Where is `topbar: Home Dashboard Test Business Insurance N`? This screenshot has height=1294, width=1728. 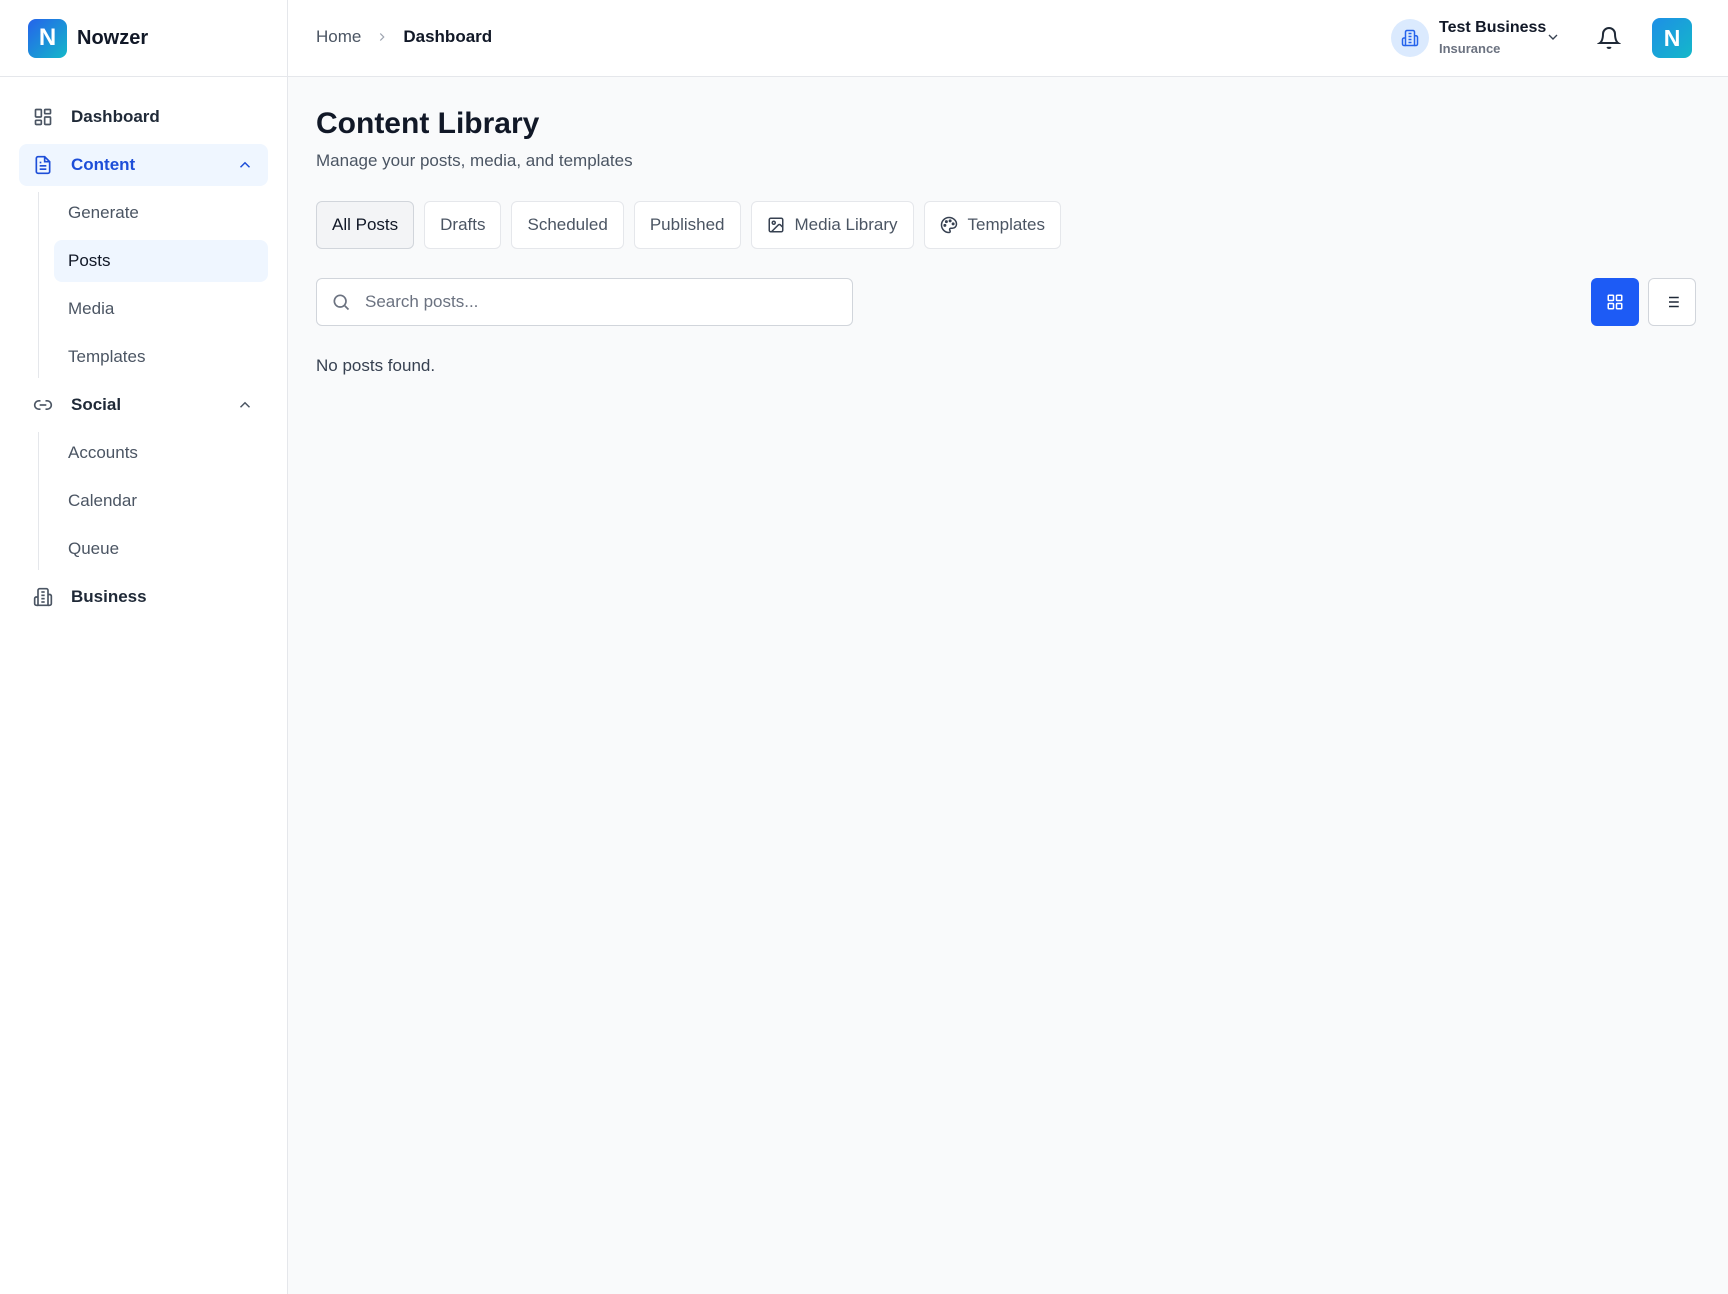 topbar: Home Dashboard Test Business Insurance N is located at coordinates (1008, 38).